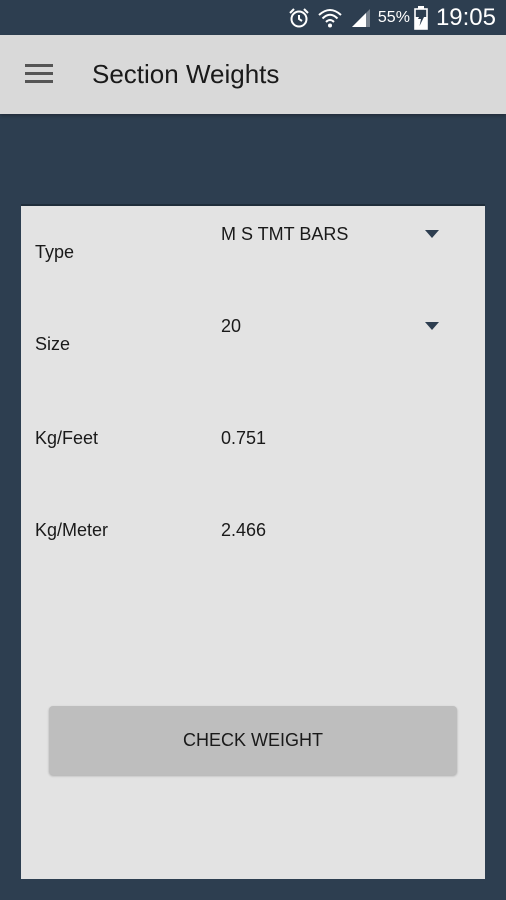 The image size is (506, 900). Describe the element at coordinates (55, 252) in the screenshot. I see `type-label: Type` at that location.